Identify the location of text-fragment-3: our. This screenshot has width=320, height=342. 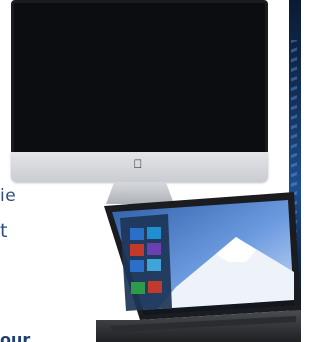
(15, 336).